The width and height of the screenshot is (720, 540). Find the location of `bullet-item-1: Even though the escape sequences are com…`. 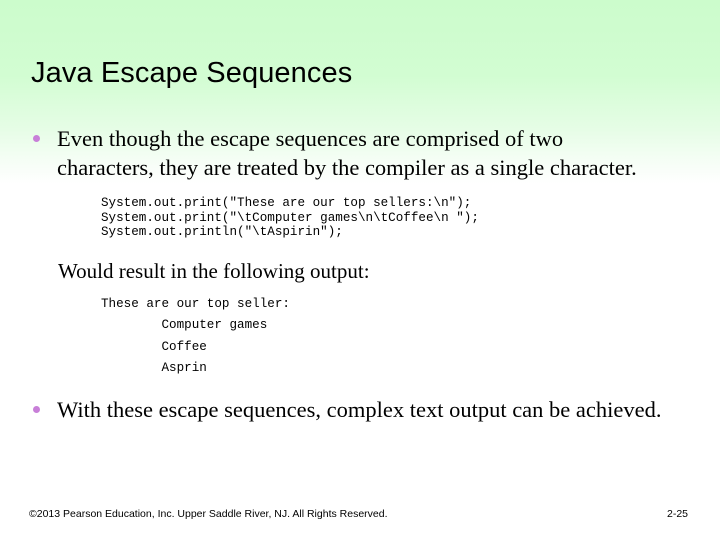

bullet-item-1: Even though the escape sequences are com… is located at coordinates (360, 153).